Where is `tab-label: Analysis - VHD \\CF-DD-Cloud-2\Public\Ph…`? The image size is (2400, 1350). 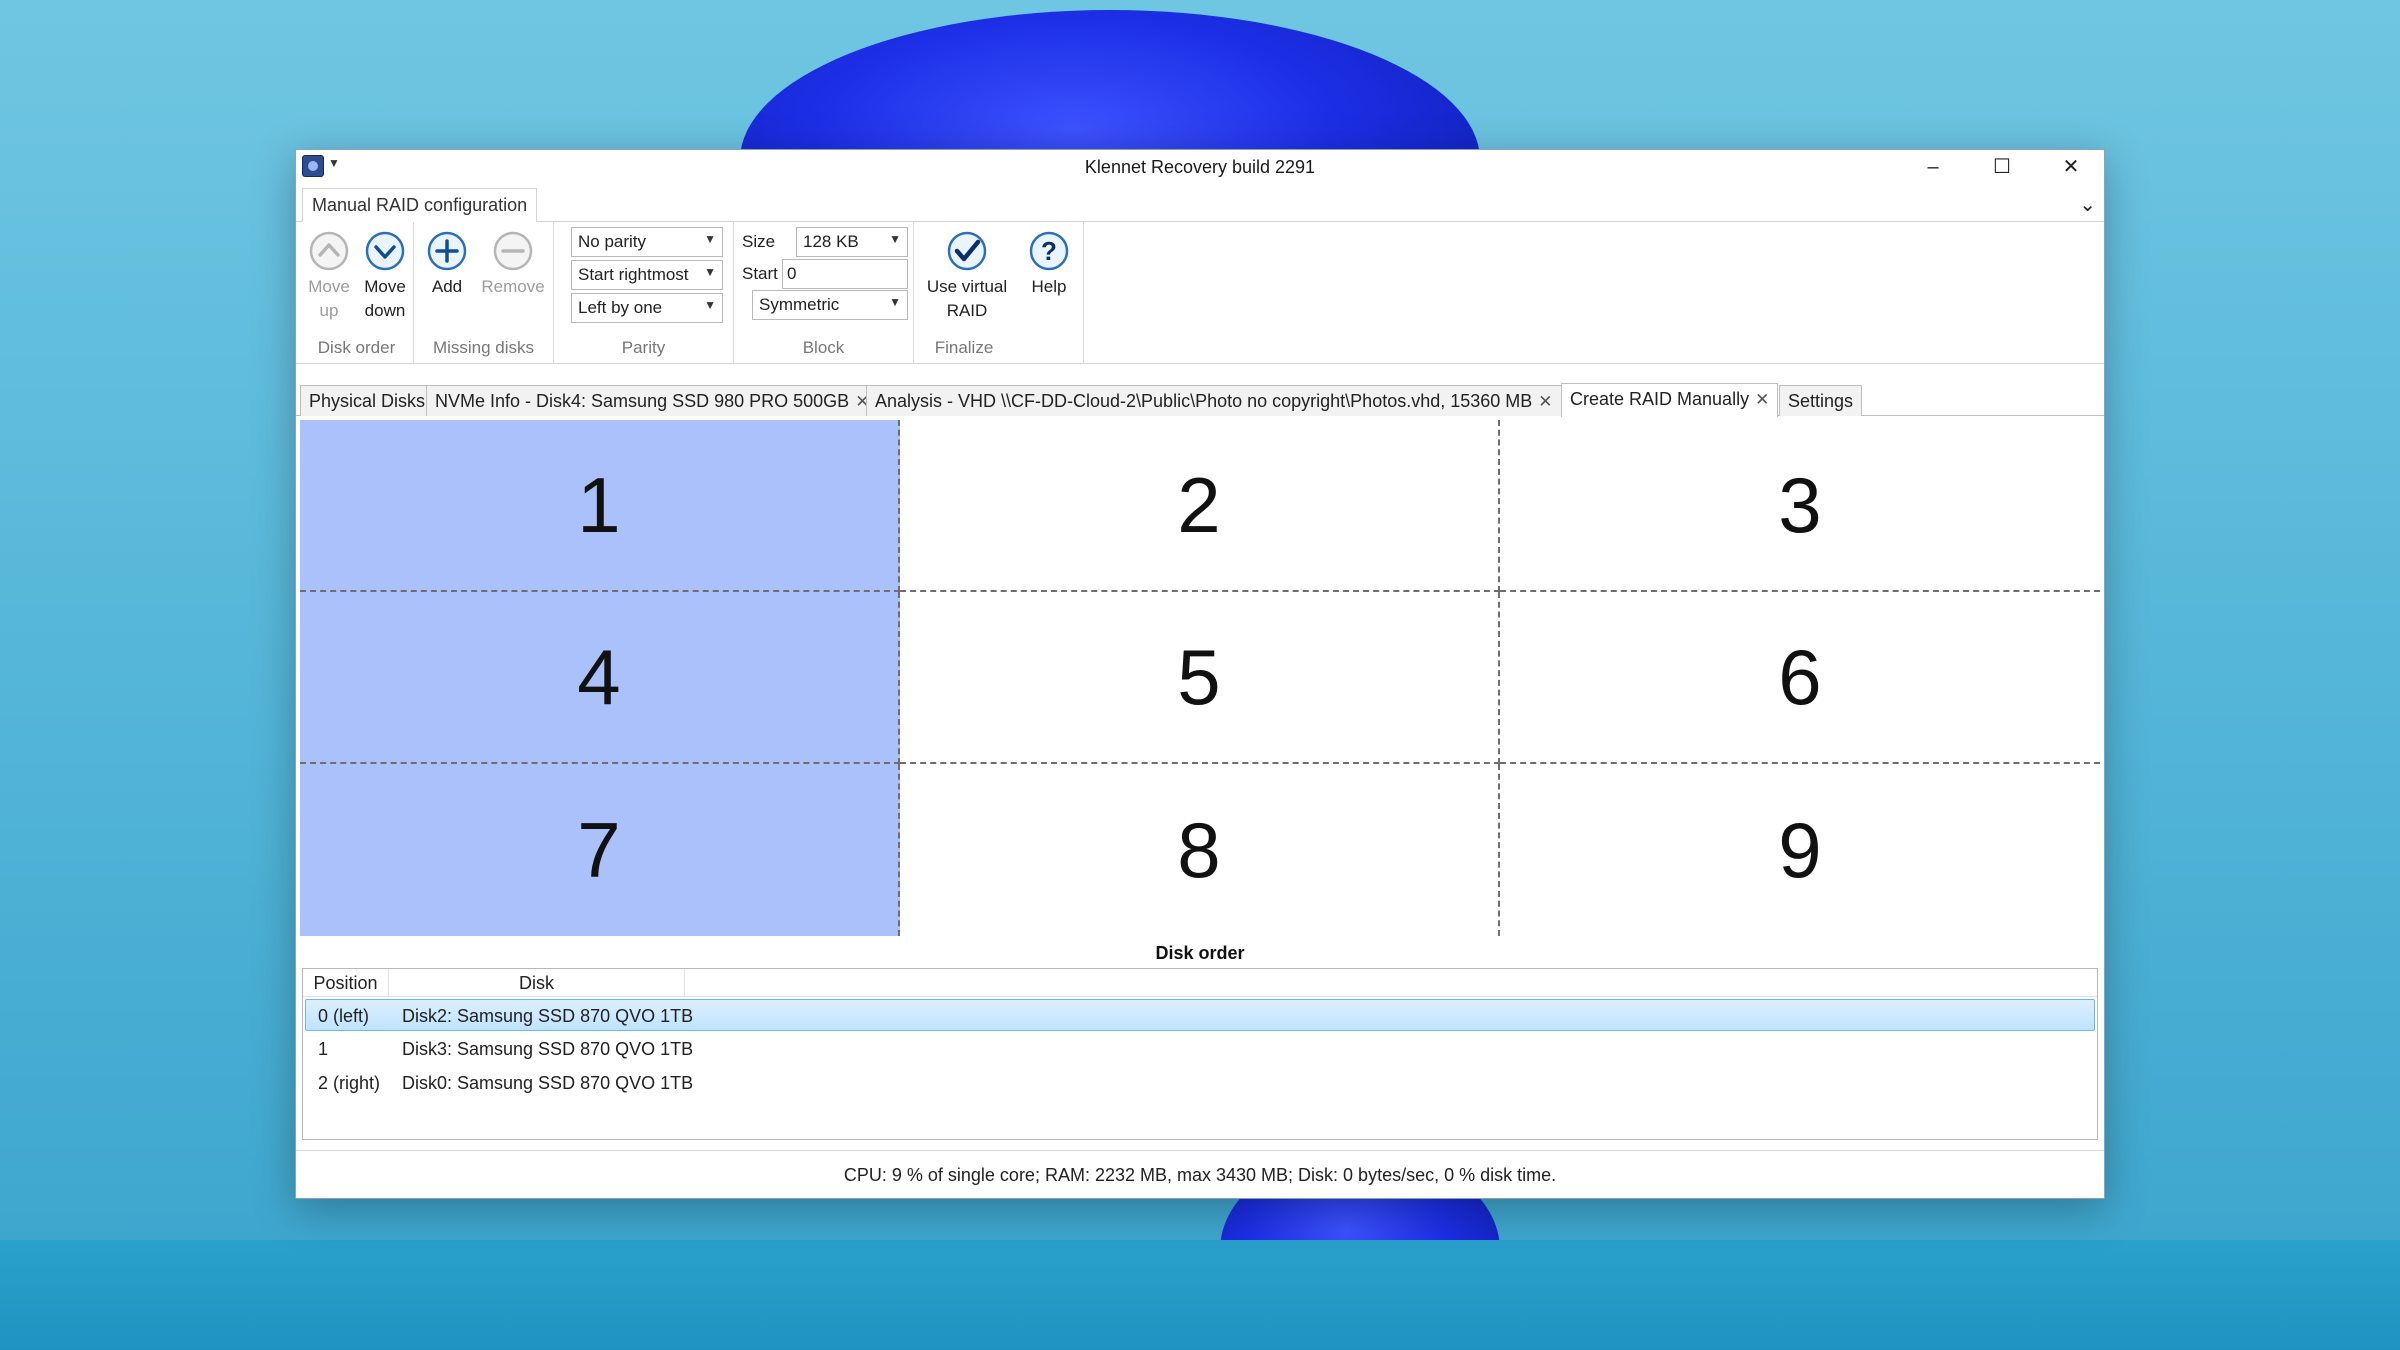
tab-label: Analysis - VHD \\CF-DD-Cloud-2\Public\Ph… is located at coordinates (1204, 401).